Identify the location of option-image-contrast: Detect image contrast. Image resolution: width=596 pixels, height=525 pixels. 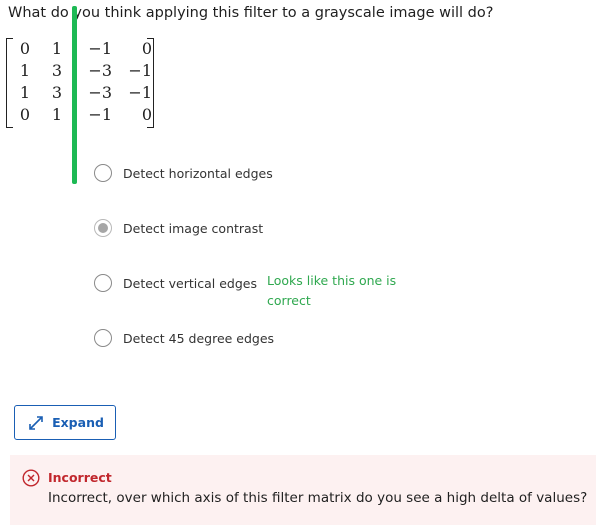
(178, 228).